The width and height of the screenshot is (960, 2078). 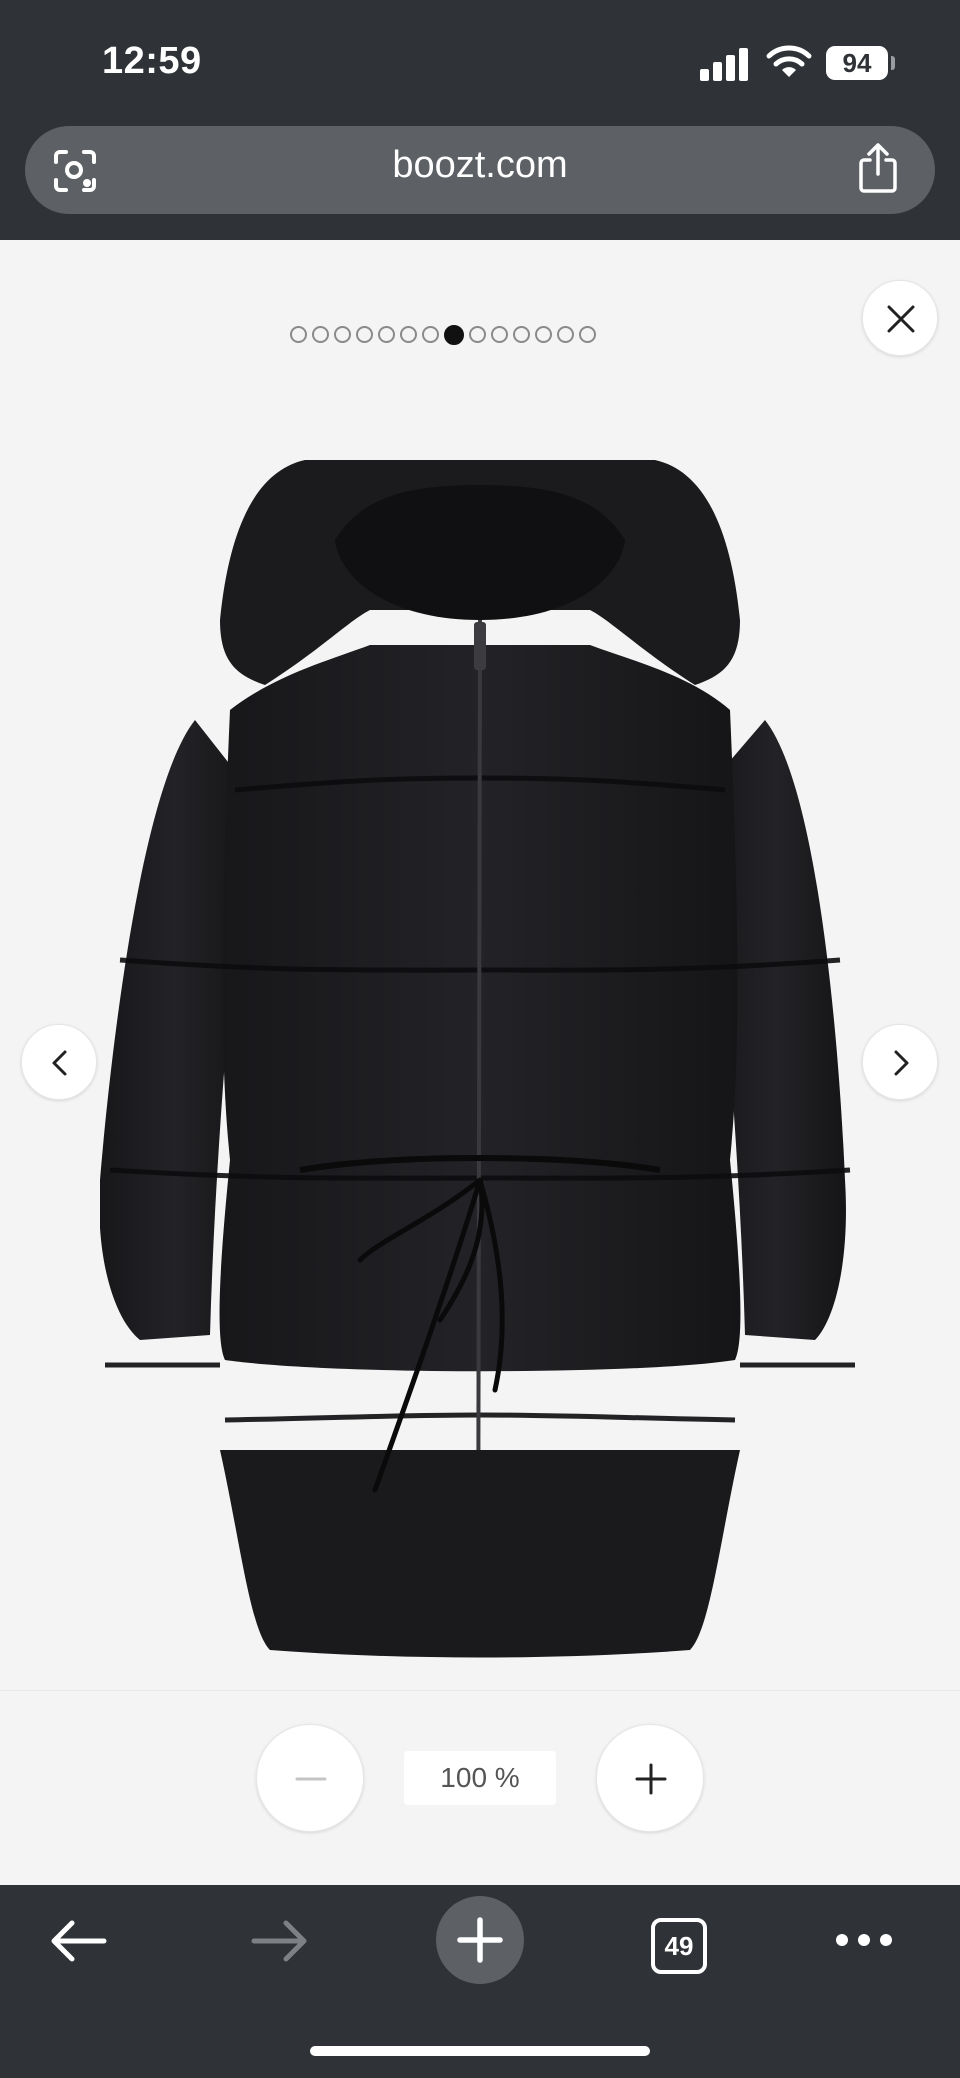 What do you see at coordinates (280, 1941) in the screenshot?
I see `forward-arrow-icon` at bounding box center [280, 1941].